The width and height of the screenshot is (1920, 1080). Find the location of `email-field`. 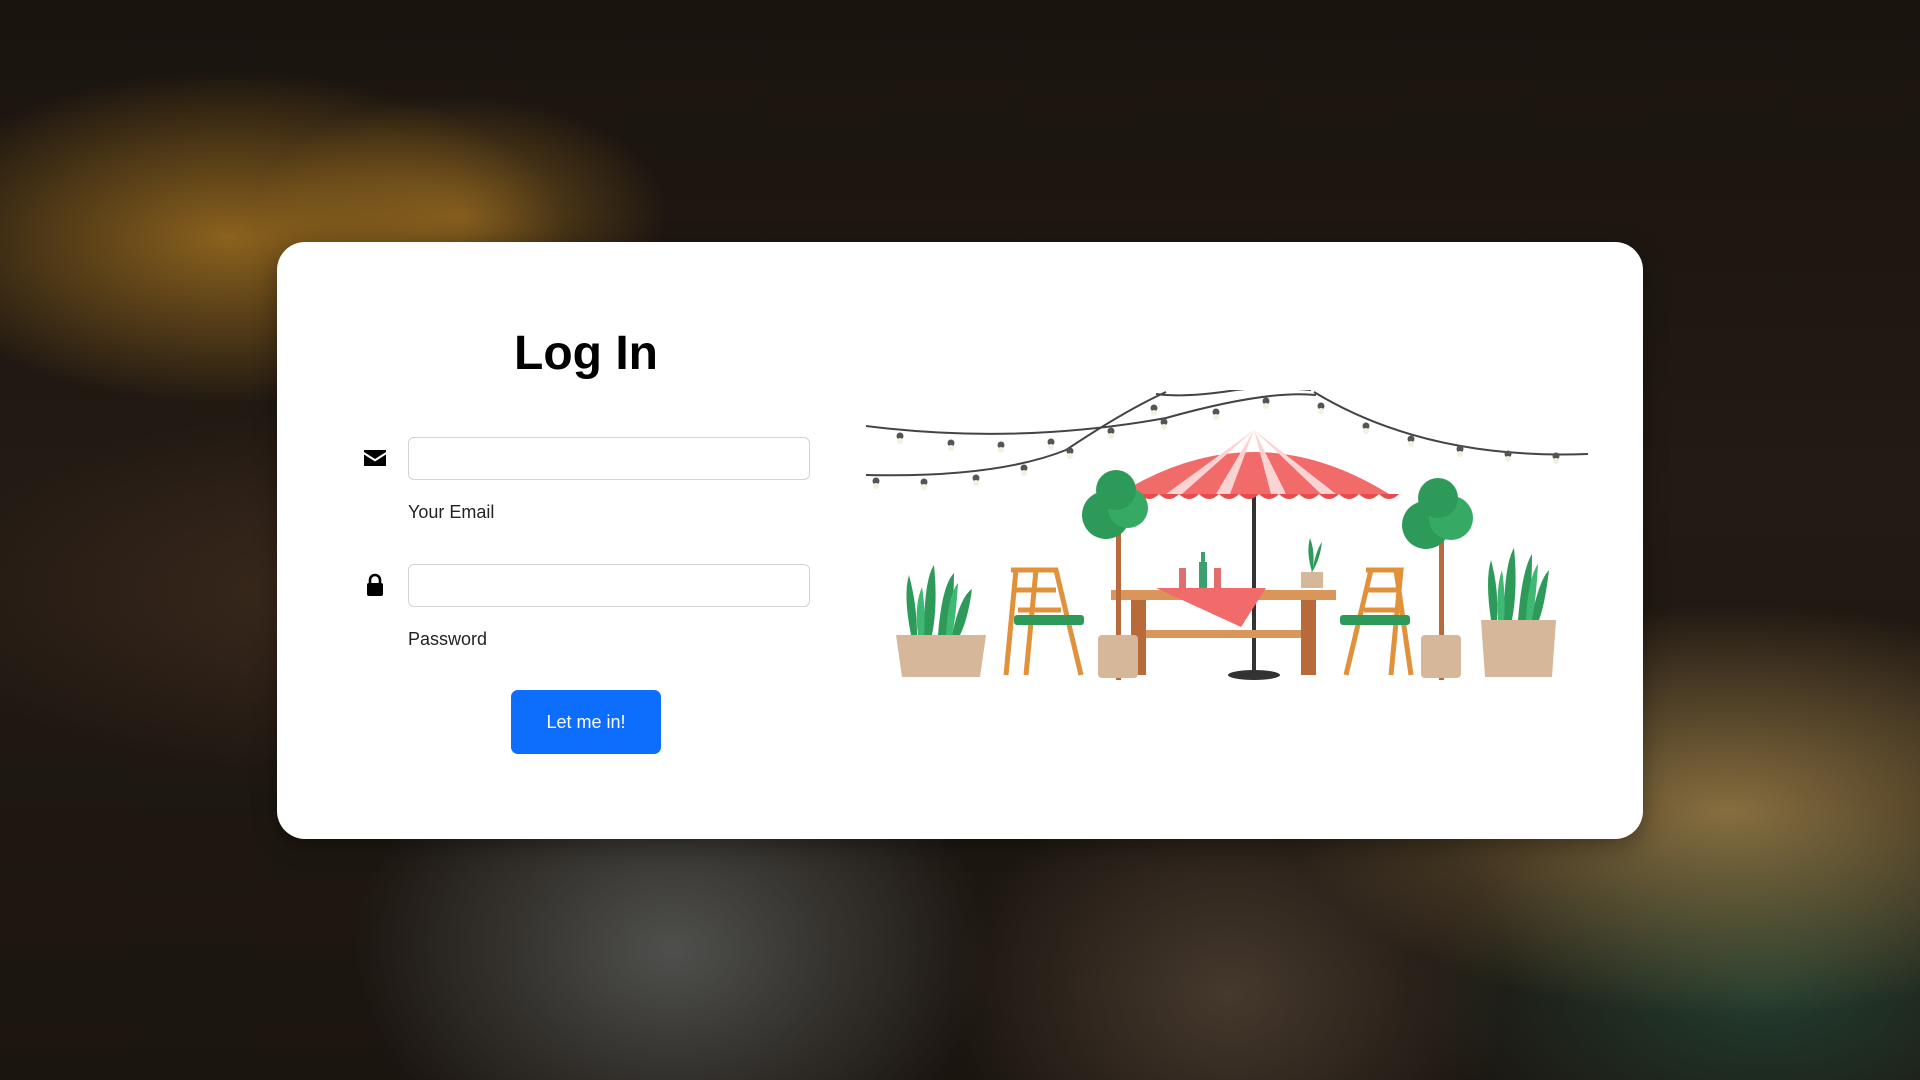

email-field is located at coordinates (609, 458).